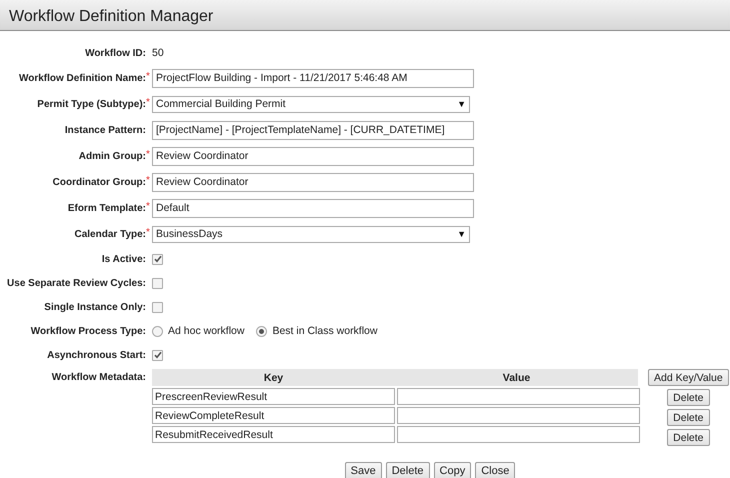  Describe the element at coordinates (76, 283) in the screenshot. I see `field-label: Use Separate Review Cycles:` at that location.